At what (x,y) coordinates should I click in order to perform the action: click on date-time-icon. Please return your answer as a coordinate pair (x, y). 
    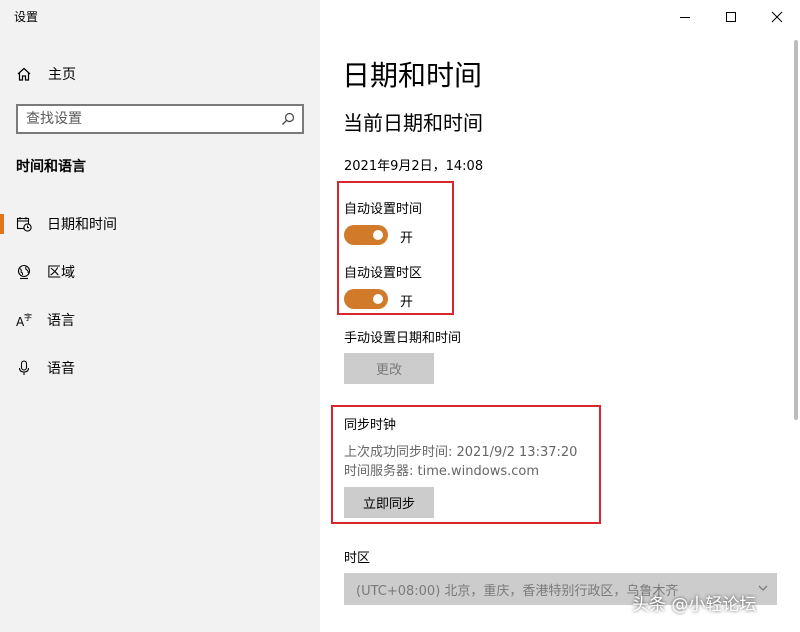
    Looking at the image, I should click on (24, 224).